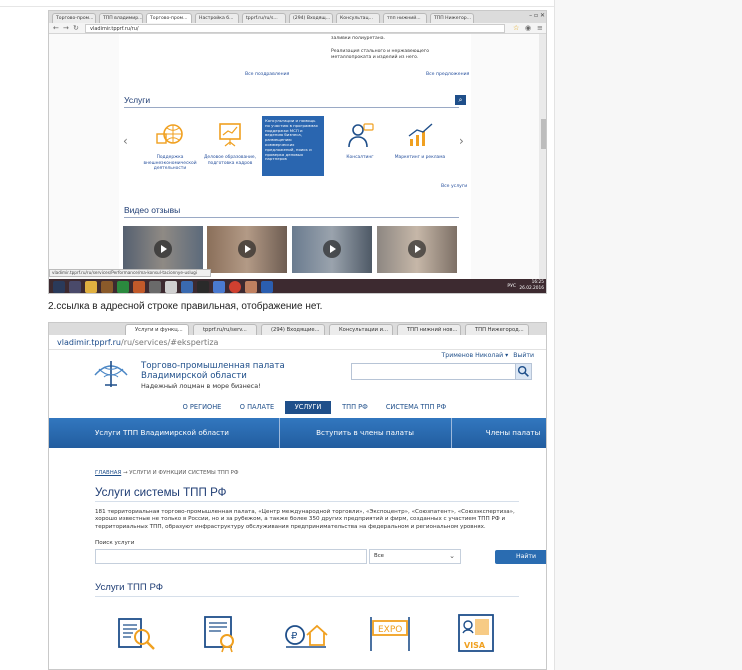  I want to click on property-icon: ₽, so click(306, 633).